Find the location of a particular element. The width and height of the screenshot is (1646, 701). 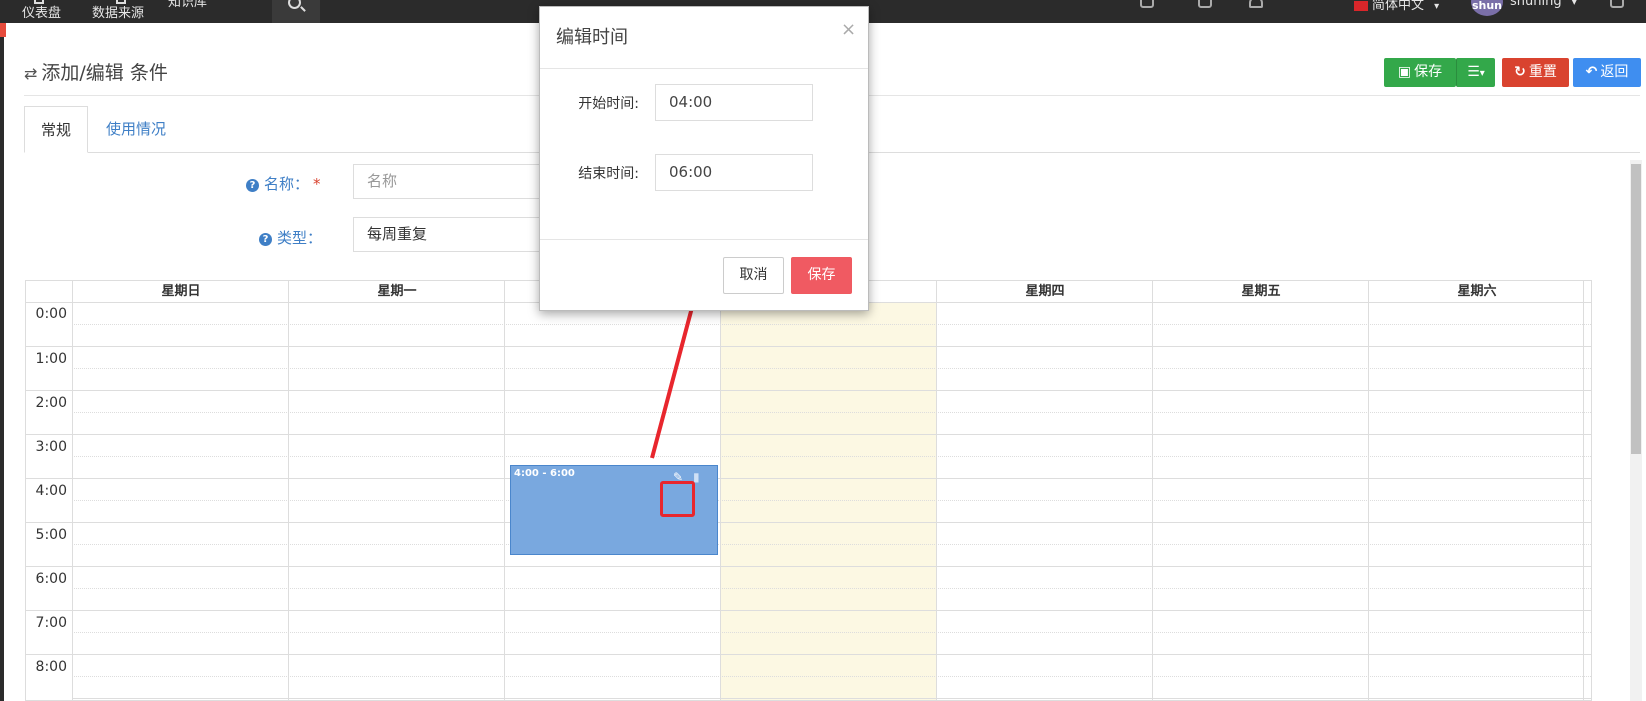

cancel-button: 取消 is located at coordinates (753, 275).